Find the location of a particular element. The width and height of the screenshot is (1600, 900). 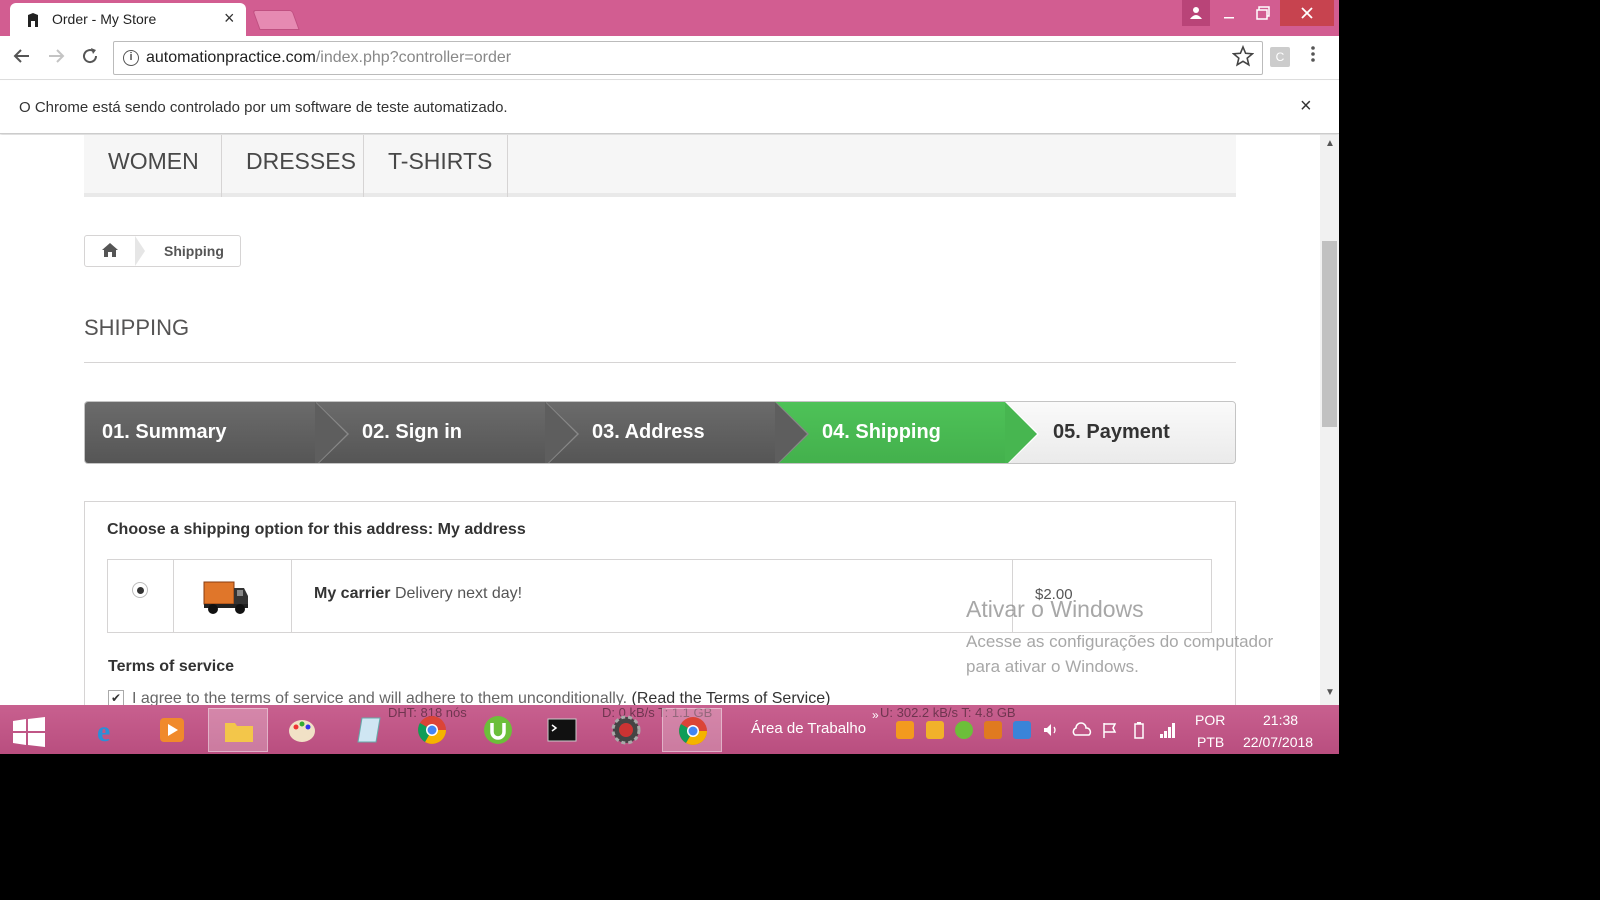

top-menu: WOMEN DRESSES T-SHIRTS is located at coordinates (660, 166).